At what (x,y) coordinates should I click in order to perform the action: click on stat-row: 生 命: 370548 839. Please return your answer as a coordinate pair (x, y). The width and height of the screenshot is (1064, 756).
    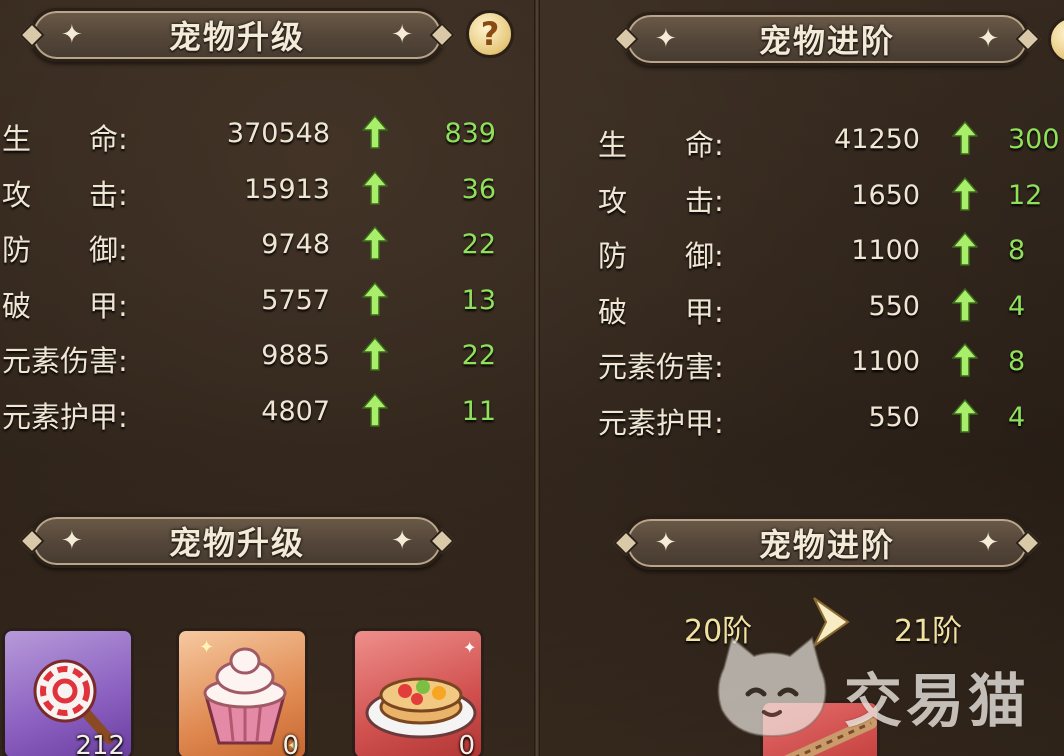
    Looking at the image, I should click on (267, 135).